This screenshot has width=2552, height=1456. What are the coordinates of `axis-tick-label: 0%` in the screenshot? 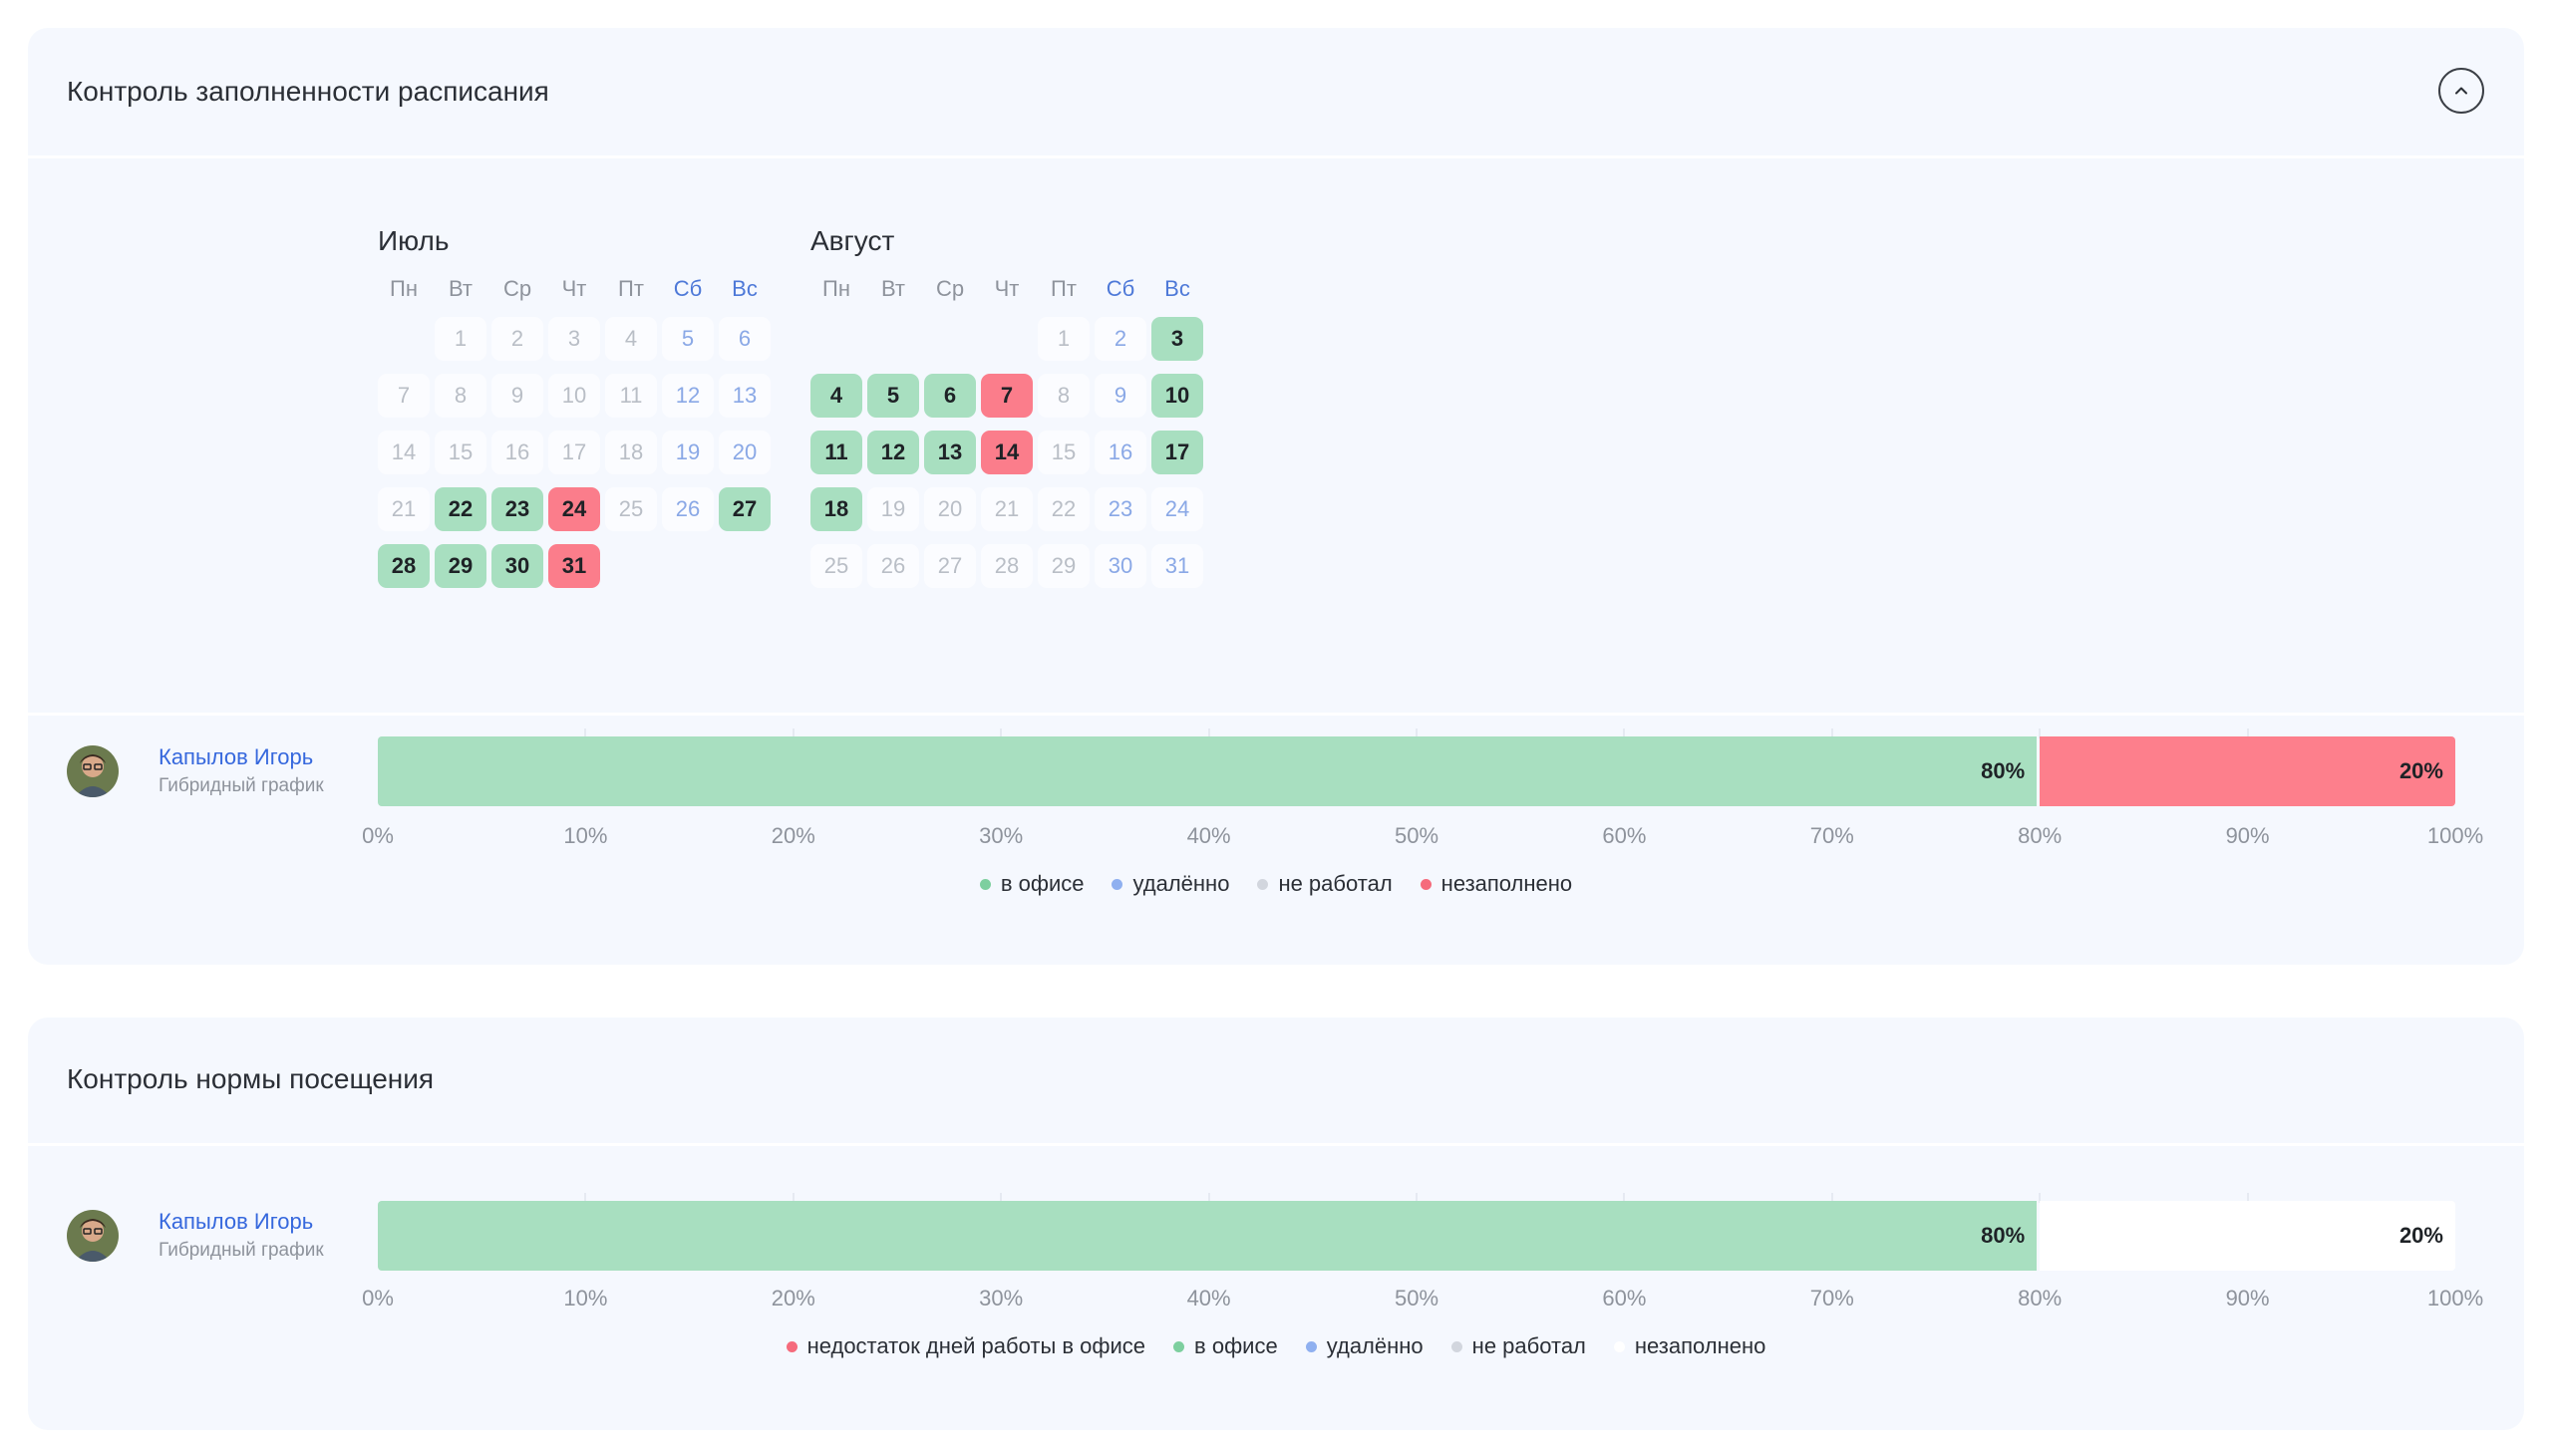 It's located at (378, 1298).